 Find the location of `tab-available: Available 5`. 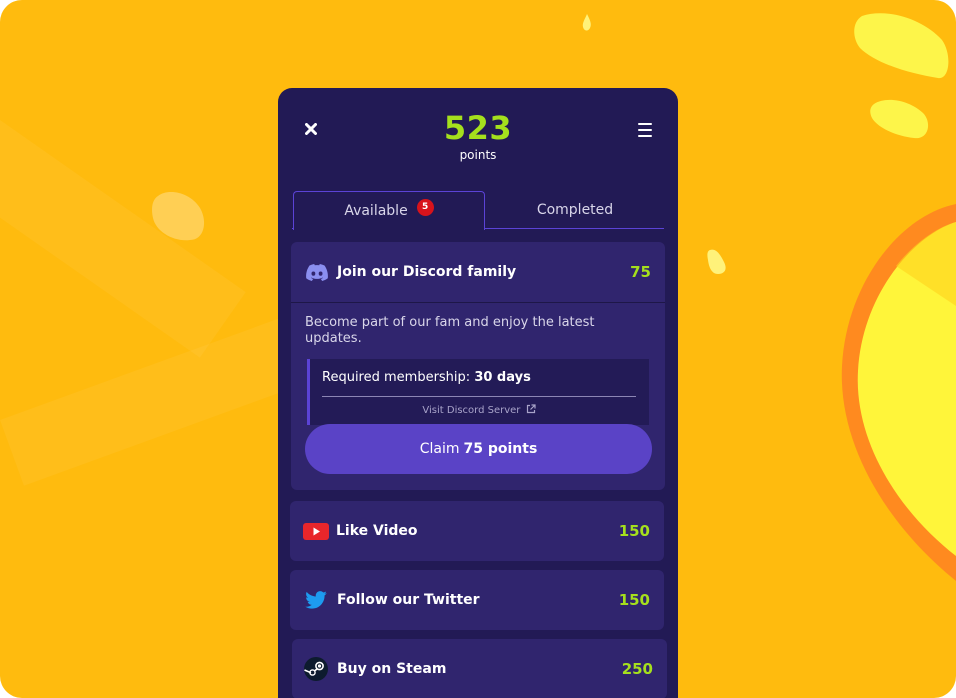

tab-available: Available 5 is located at coordinates (389, 210).